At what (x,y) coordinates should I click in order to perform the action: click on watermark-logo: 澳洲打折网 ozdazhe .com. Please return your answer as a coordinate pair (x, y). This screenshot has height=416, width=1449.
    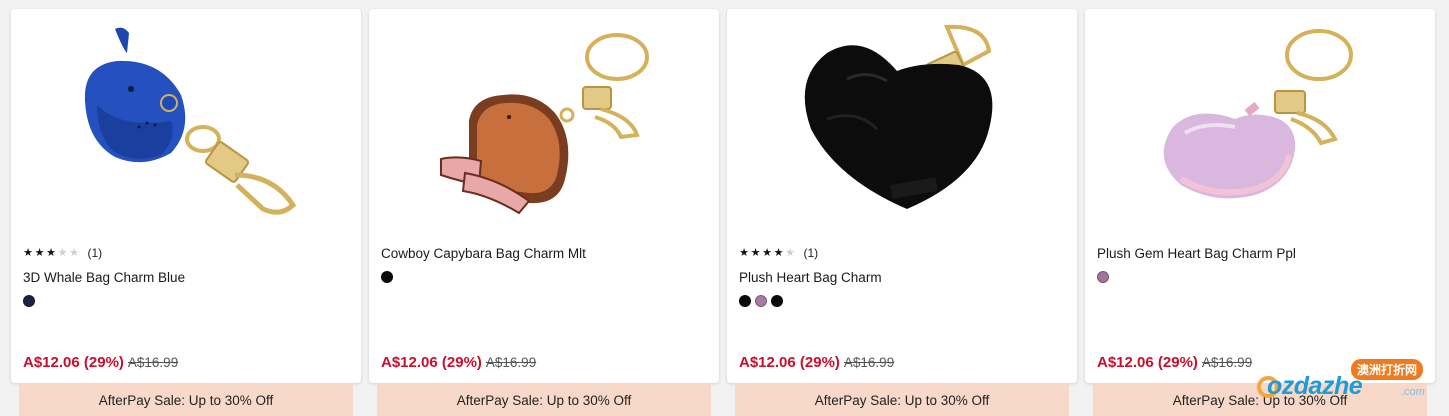
    Looking at the image, I should click on (1347, 384).